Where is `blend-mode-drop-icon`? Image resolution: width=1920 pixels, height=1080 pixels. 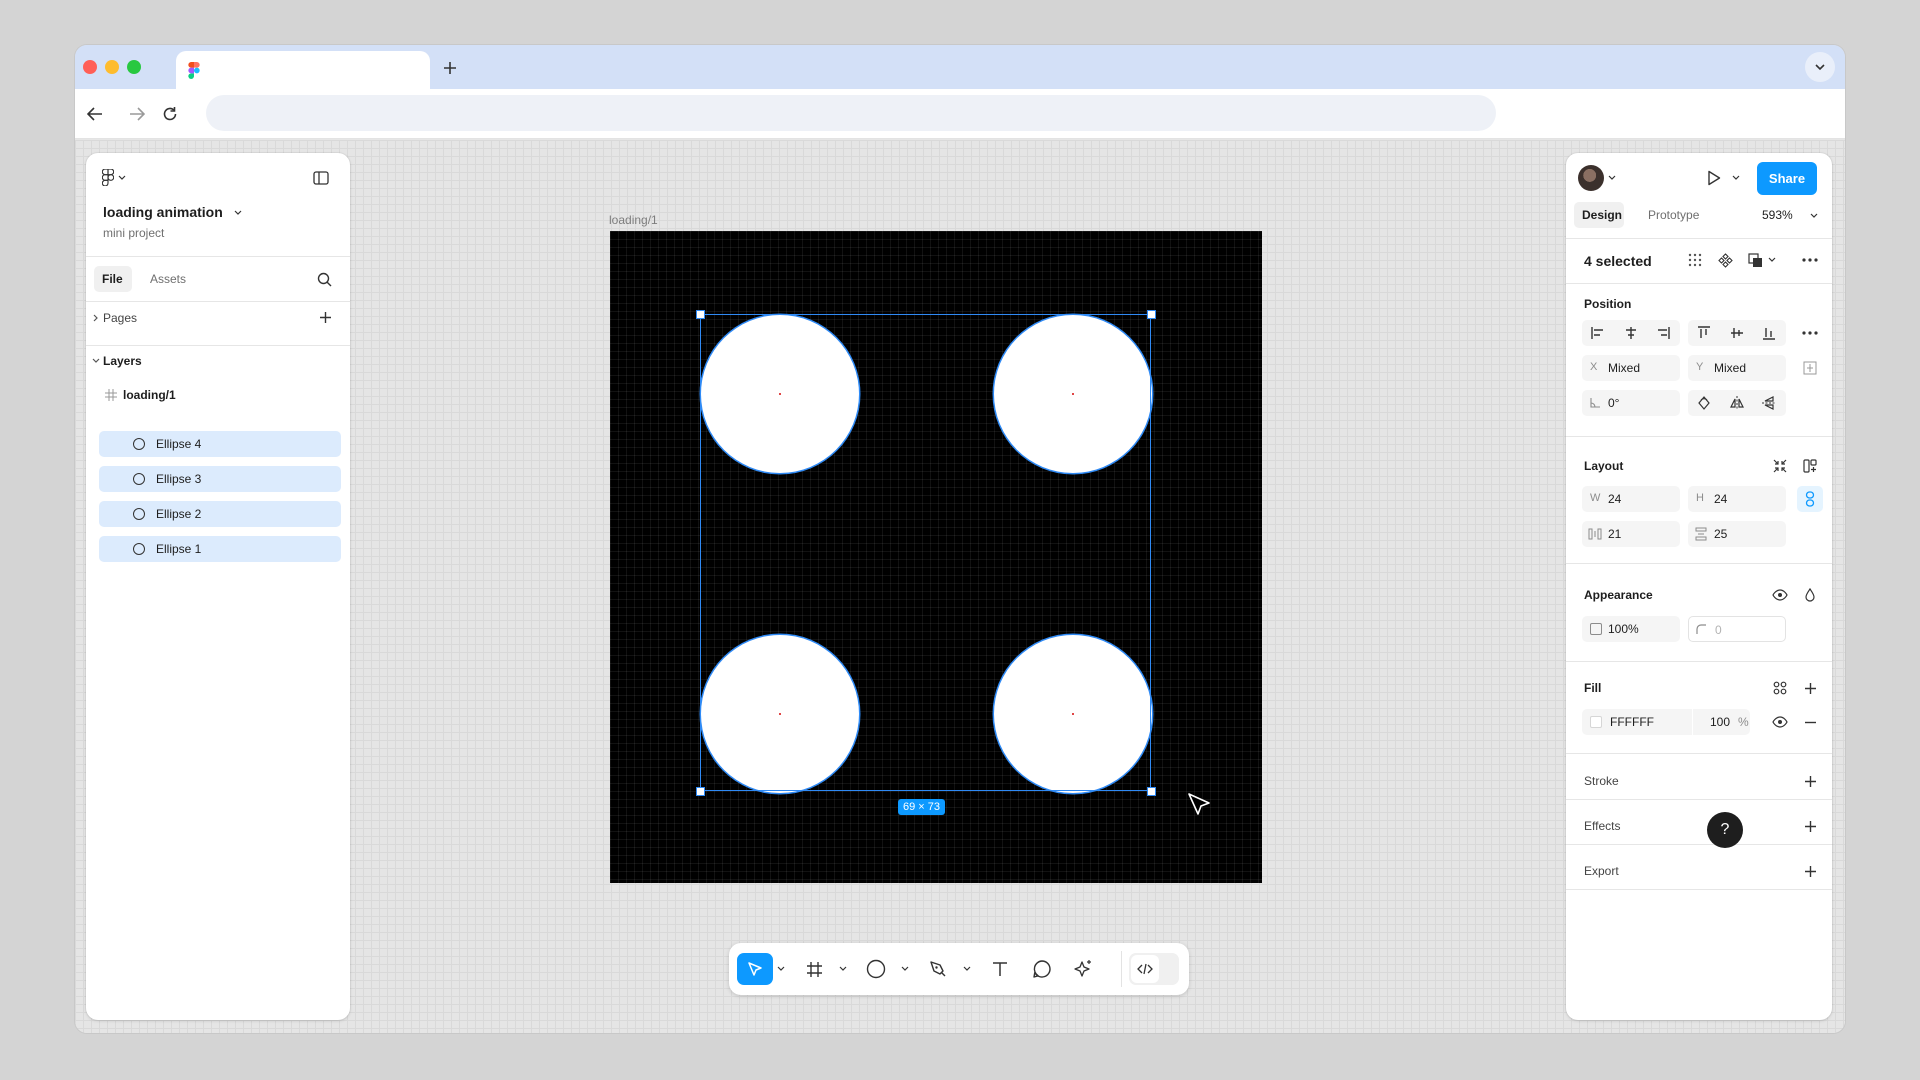
blend-mode-drop-icon is located at coordinates (1810, 595).